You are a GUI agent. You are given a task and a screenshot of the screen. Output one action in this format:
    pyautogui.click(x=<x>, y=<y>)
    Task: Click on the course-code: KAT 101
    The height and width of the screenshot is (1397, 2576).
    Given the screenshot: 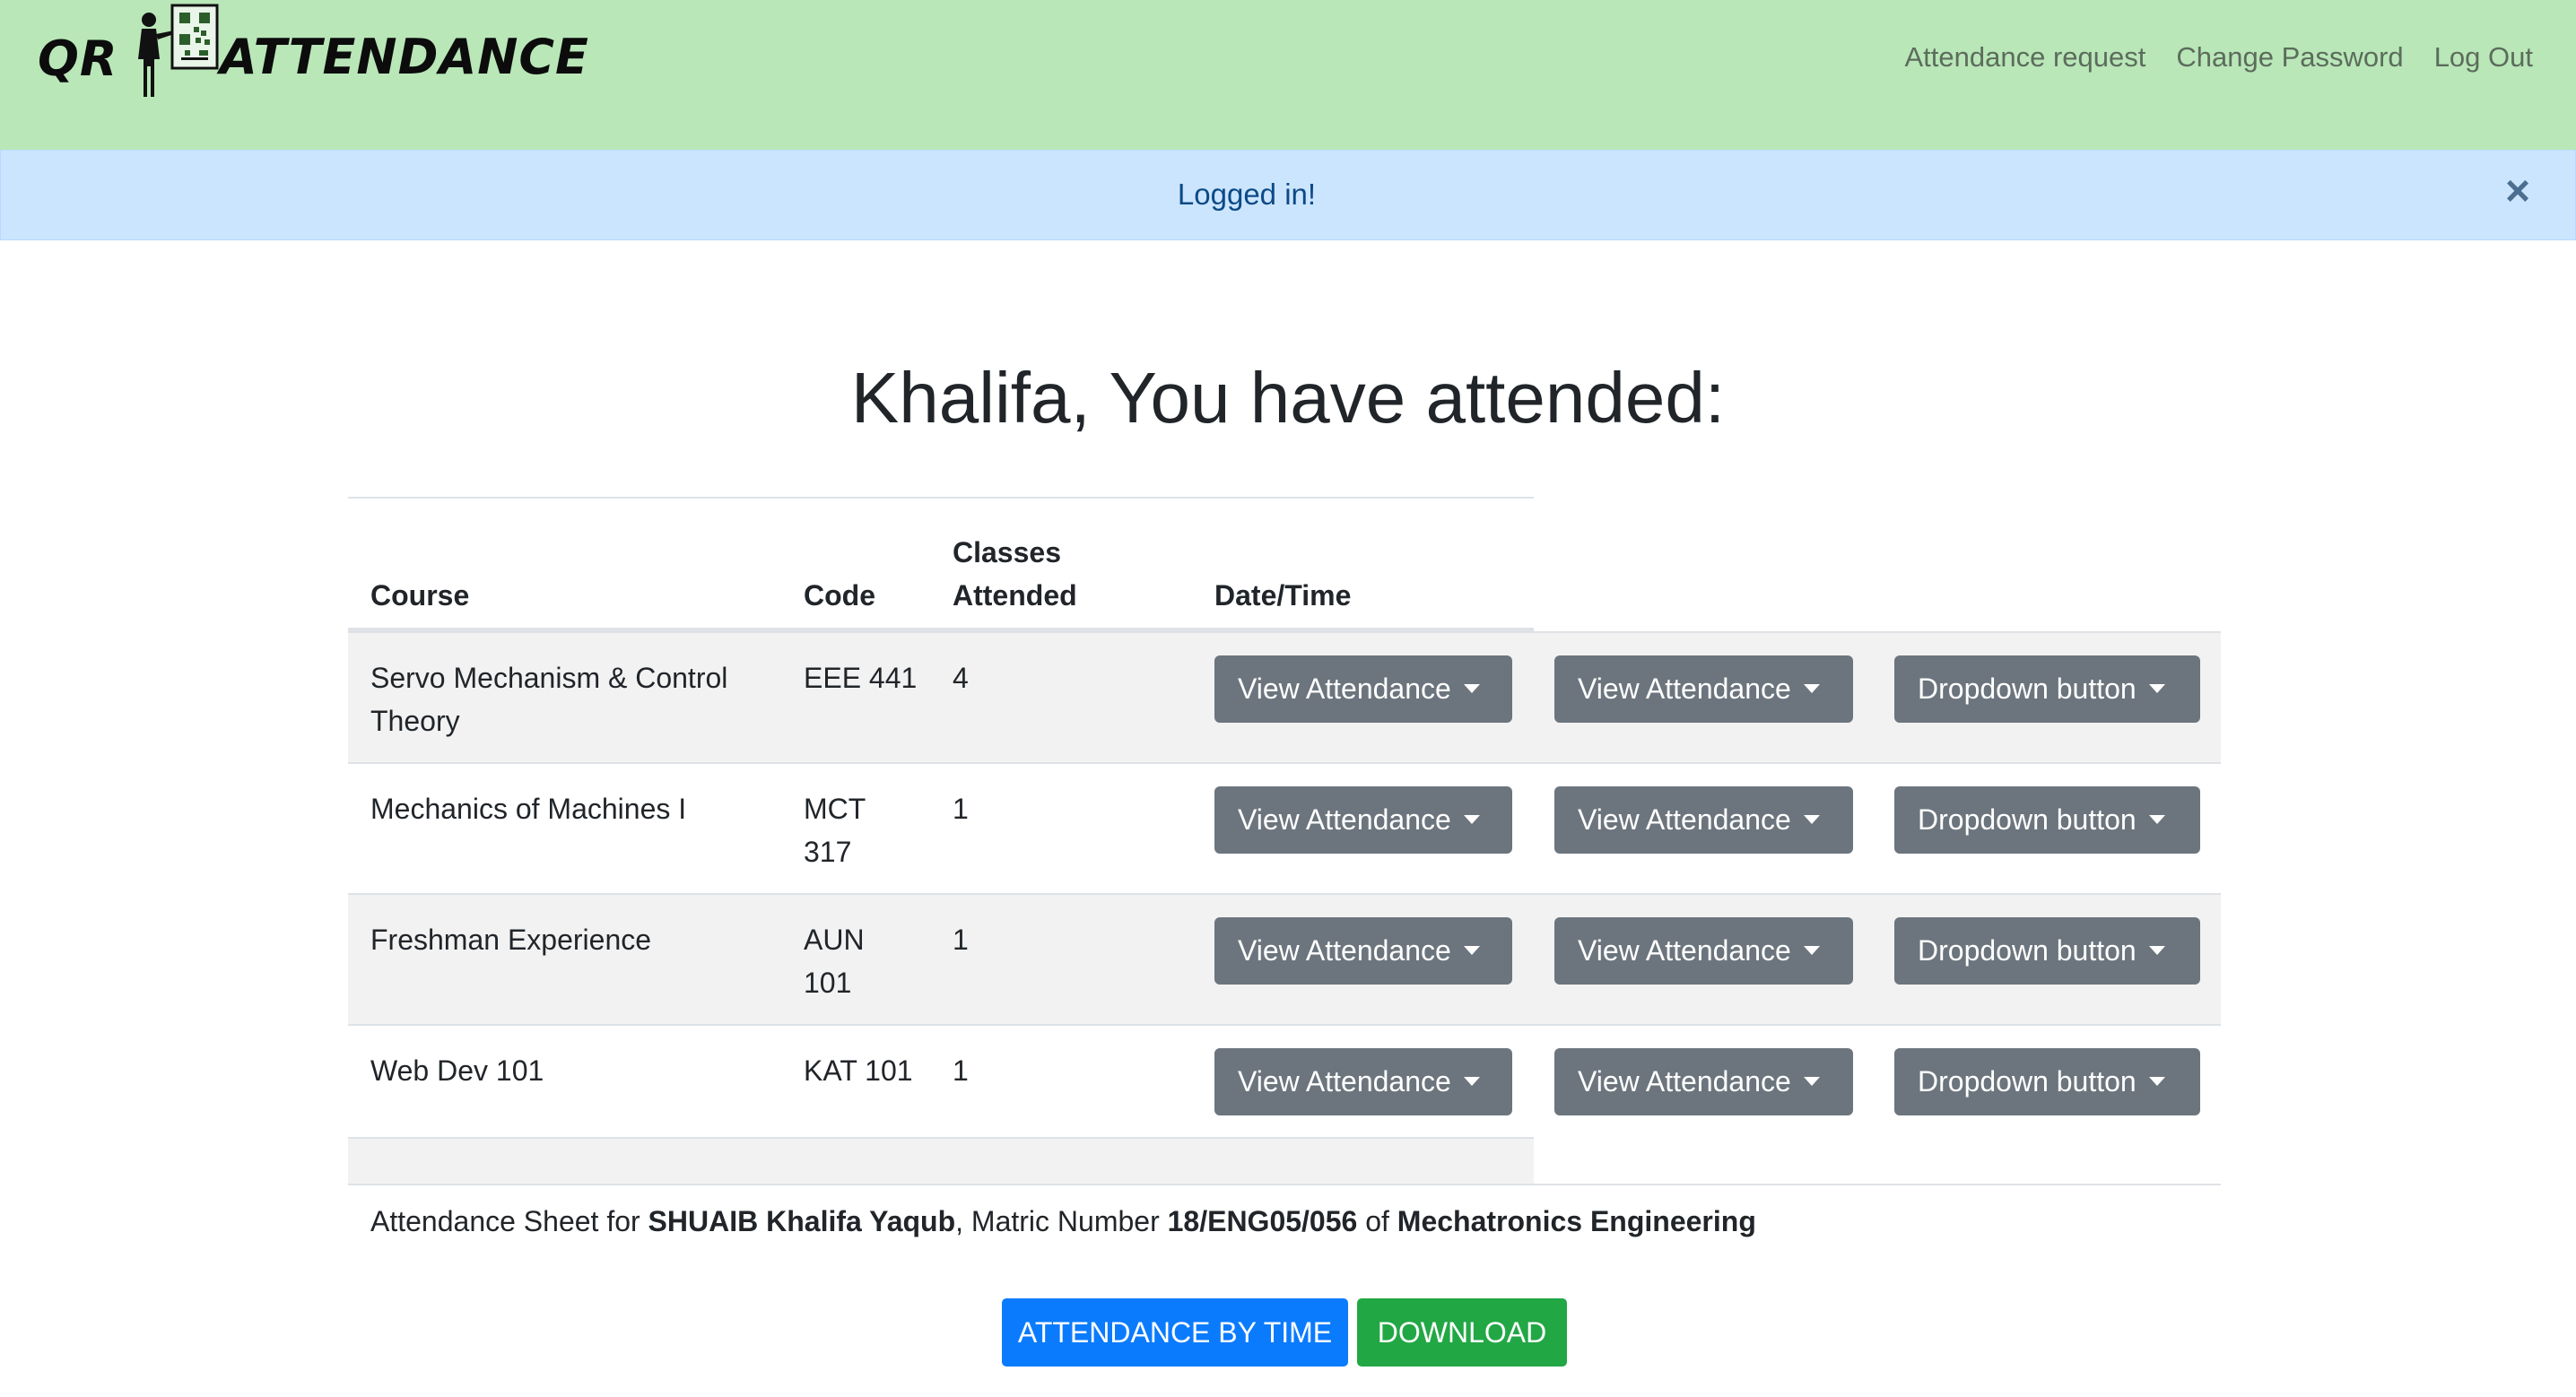 What is the action you would take?
    pyautogui.click(x=858, y=1070)
    